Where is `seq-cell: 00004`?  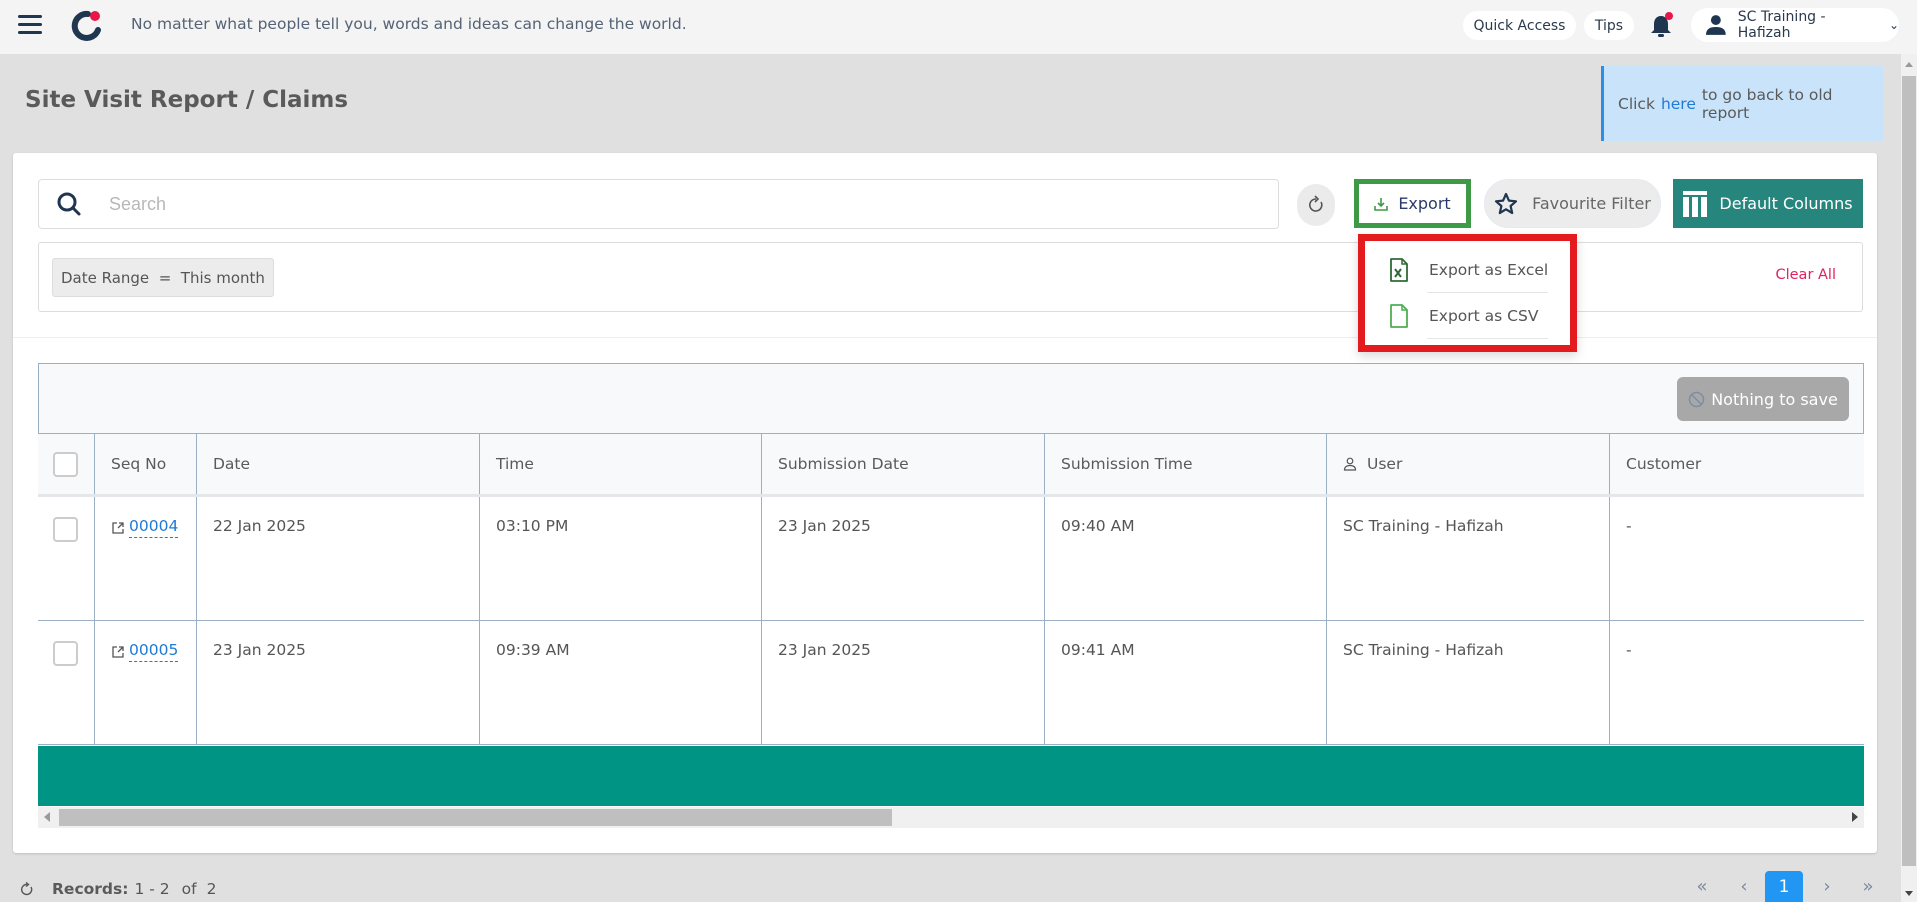 seq-cell: 00004 is located at coordinates (146, 558).